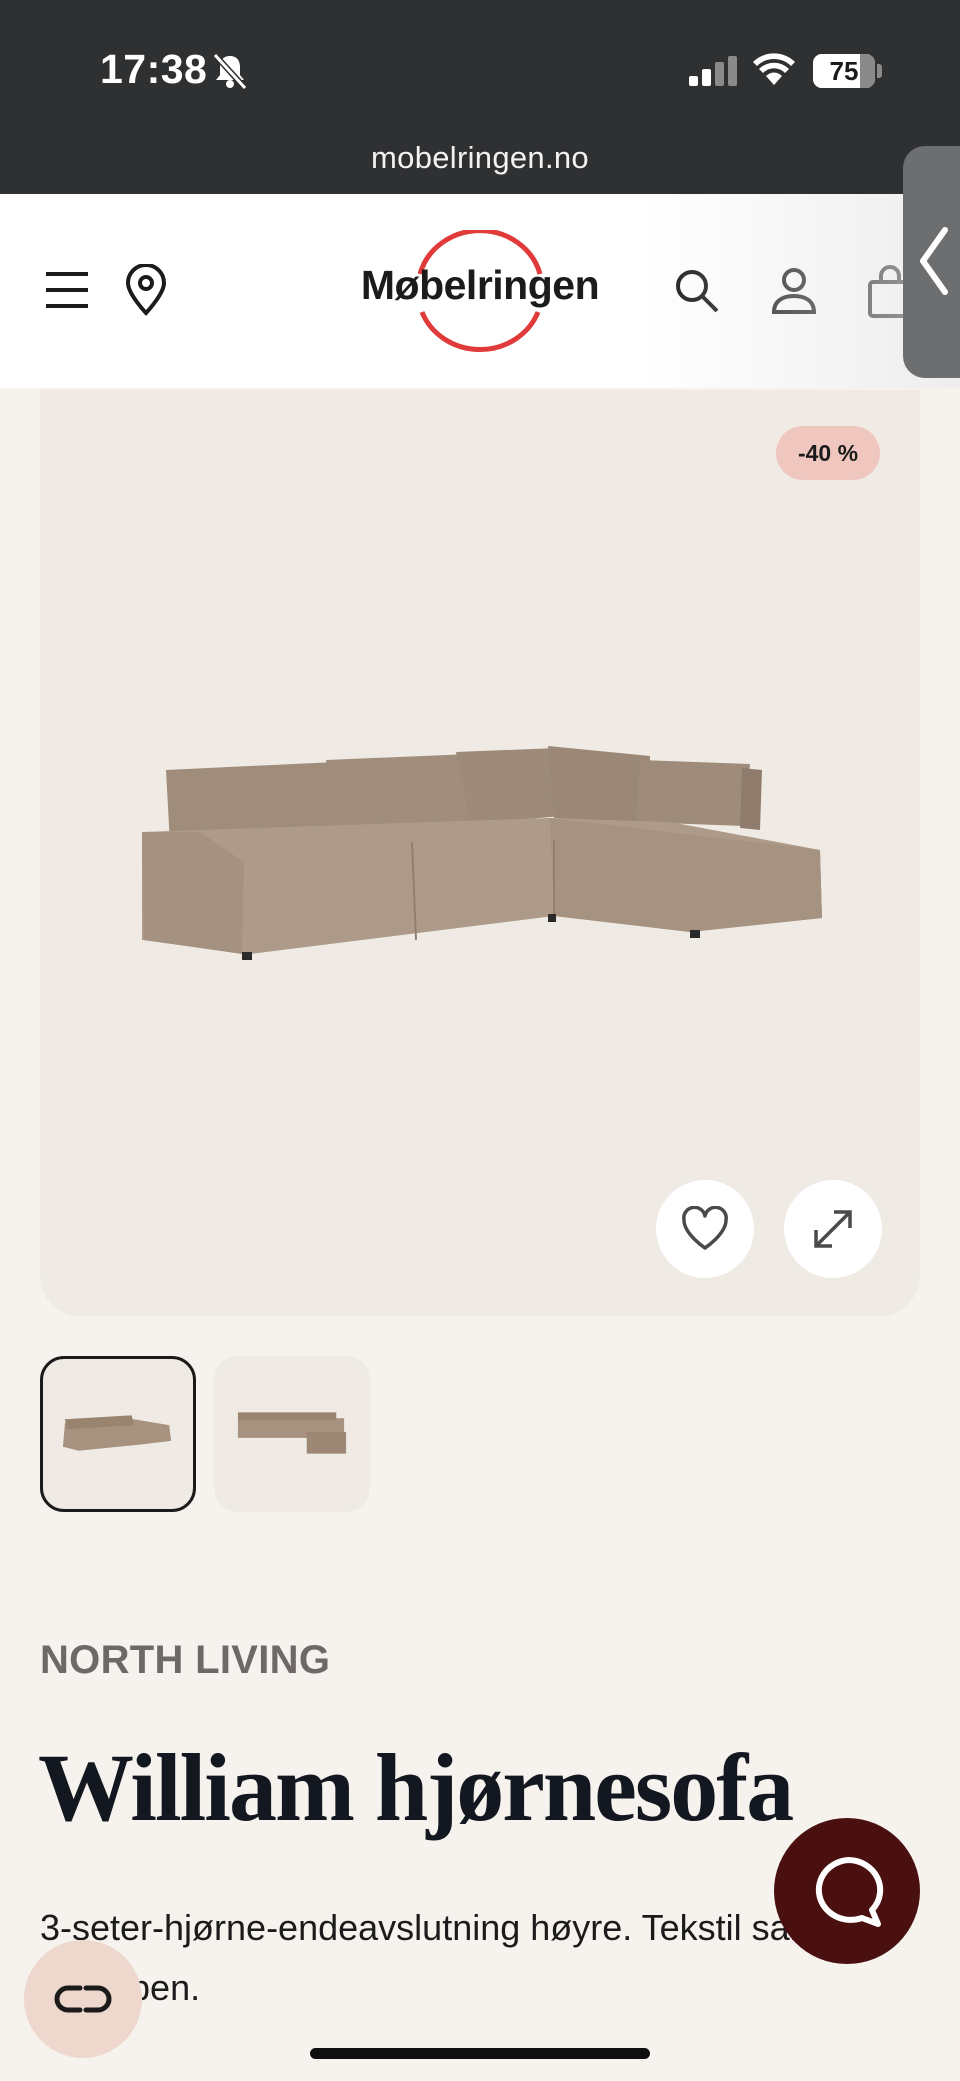 This screenshot has width=960, height=2081. I want to click on url-bar: mobelringen.no, so click(480, 158).